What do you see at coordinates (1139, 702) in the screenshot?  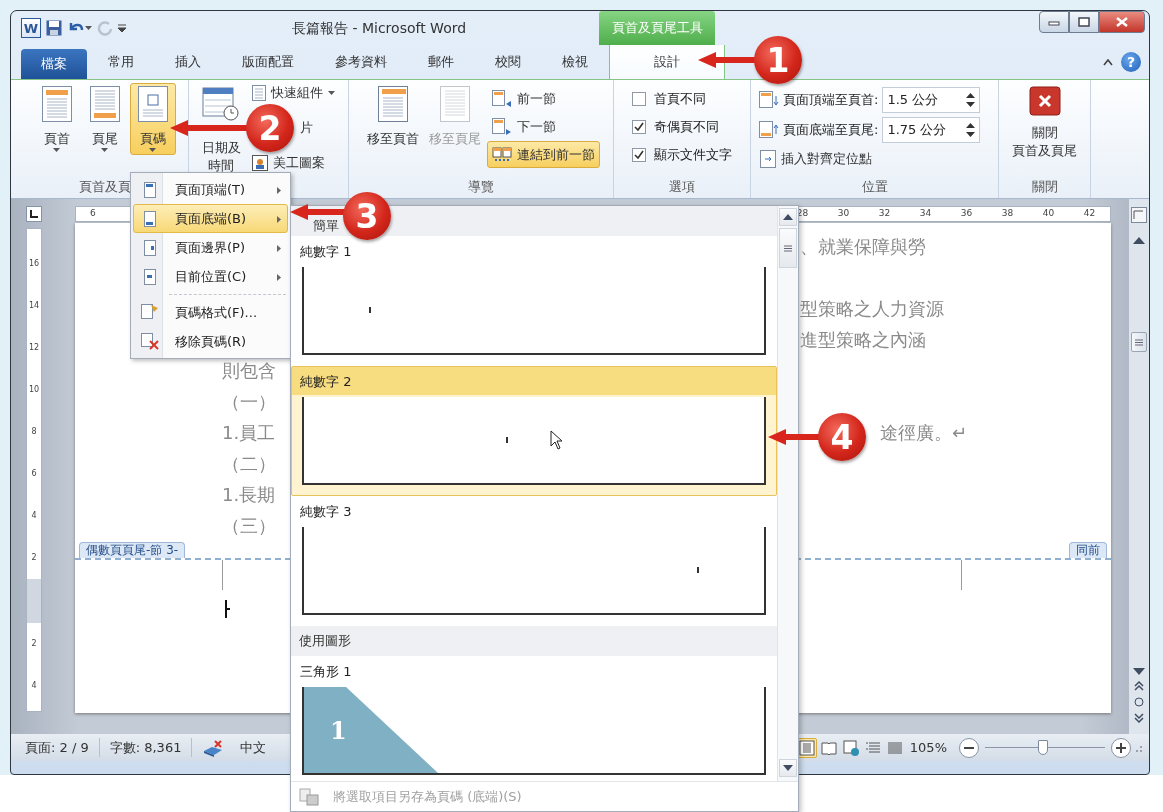 I see `browse-object-button` at bounding box center [1139, 702].